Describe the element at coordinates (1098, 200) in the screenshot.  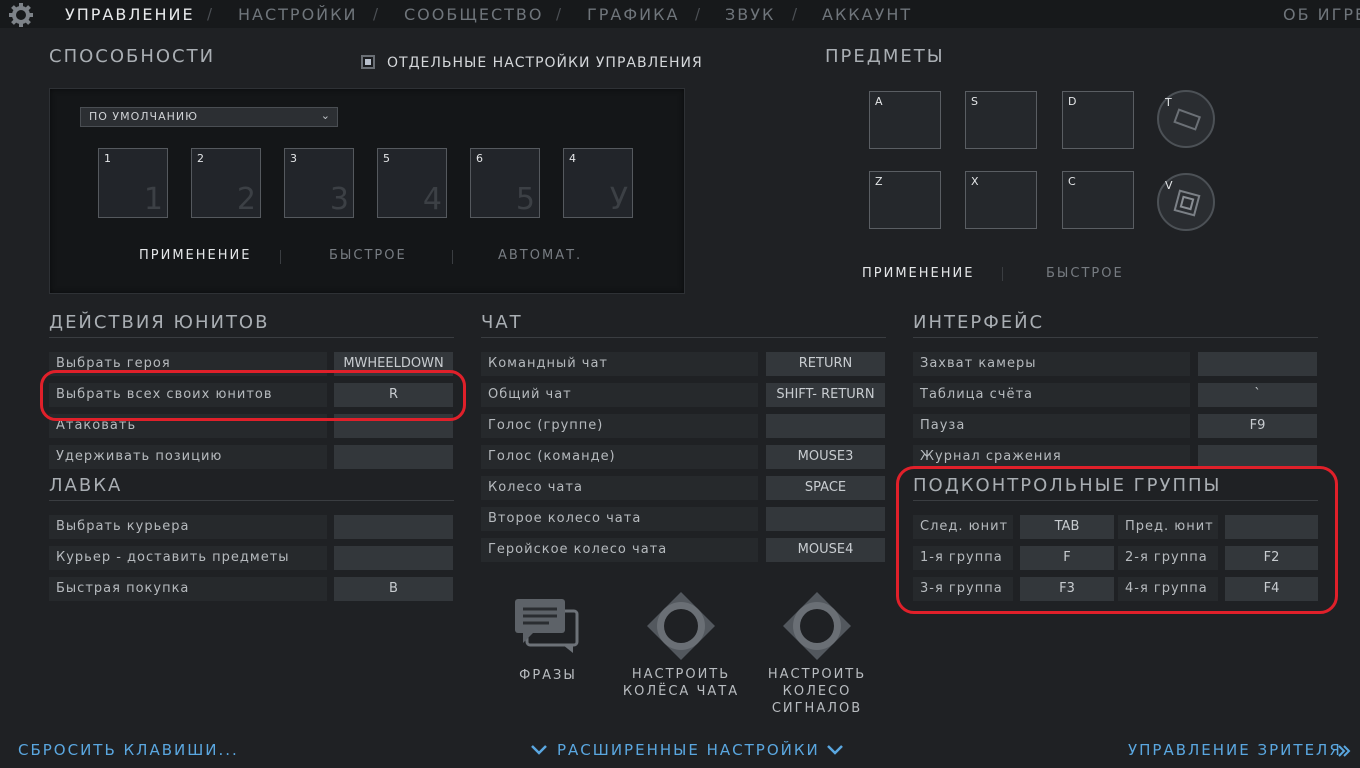
I see `item-slot-c: C` at that location.